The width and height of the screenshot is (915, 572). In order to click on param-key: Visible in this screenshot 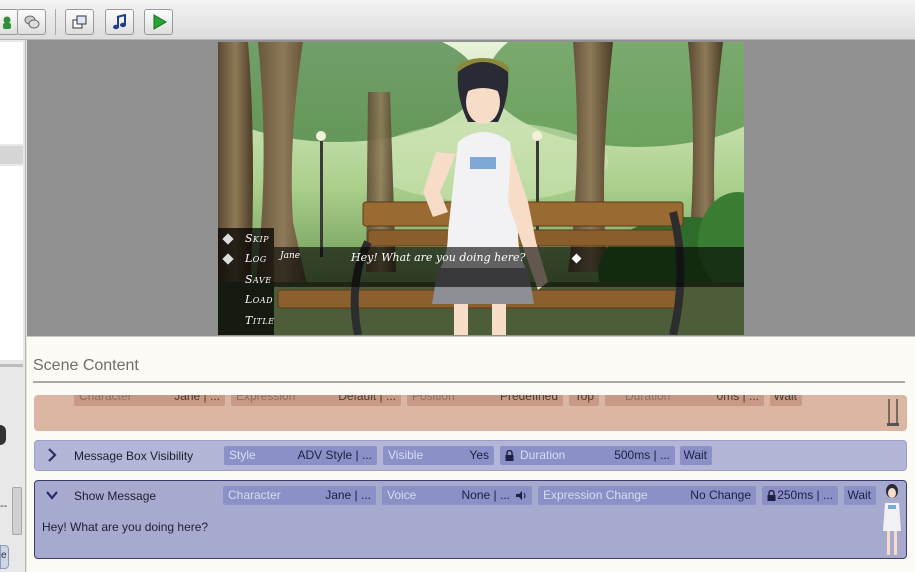, I will do `click(406, 455)`.